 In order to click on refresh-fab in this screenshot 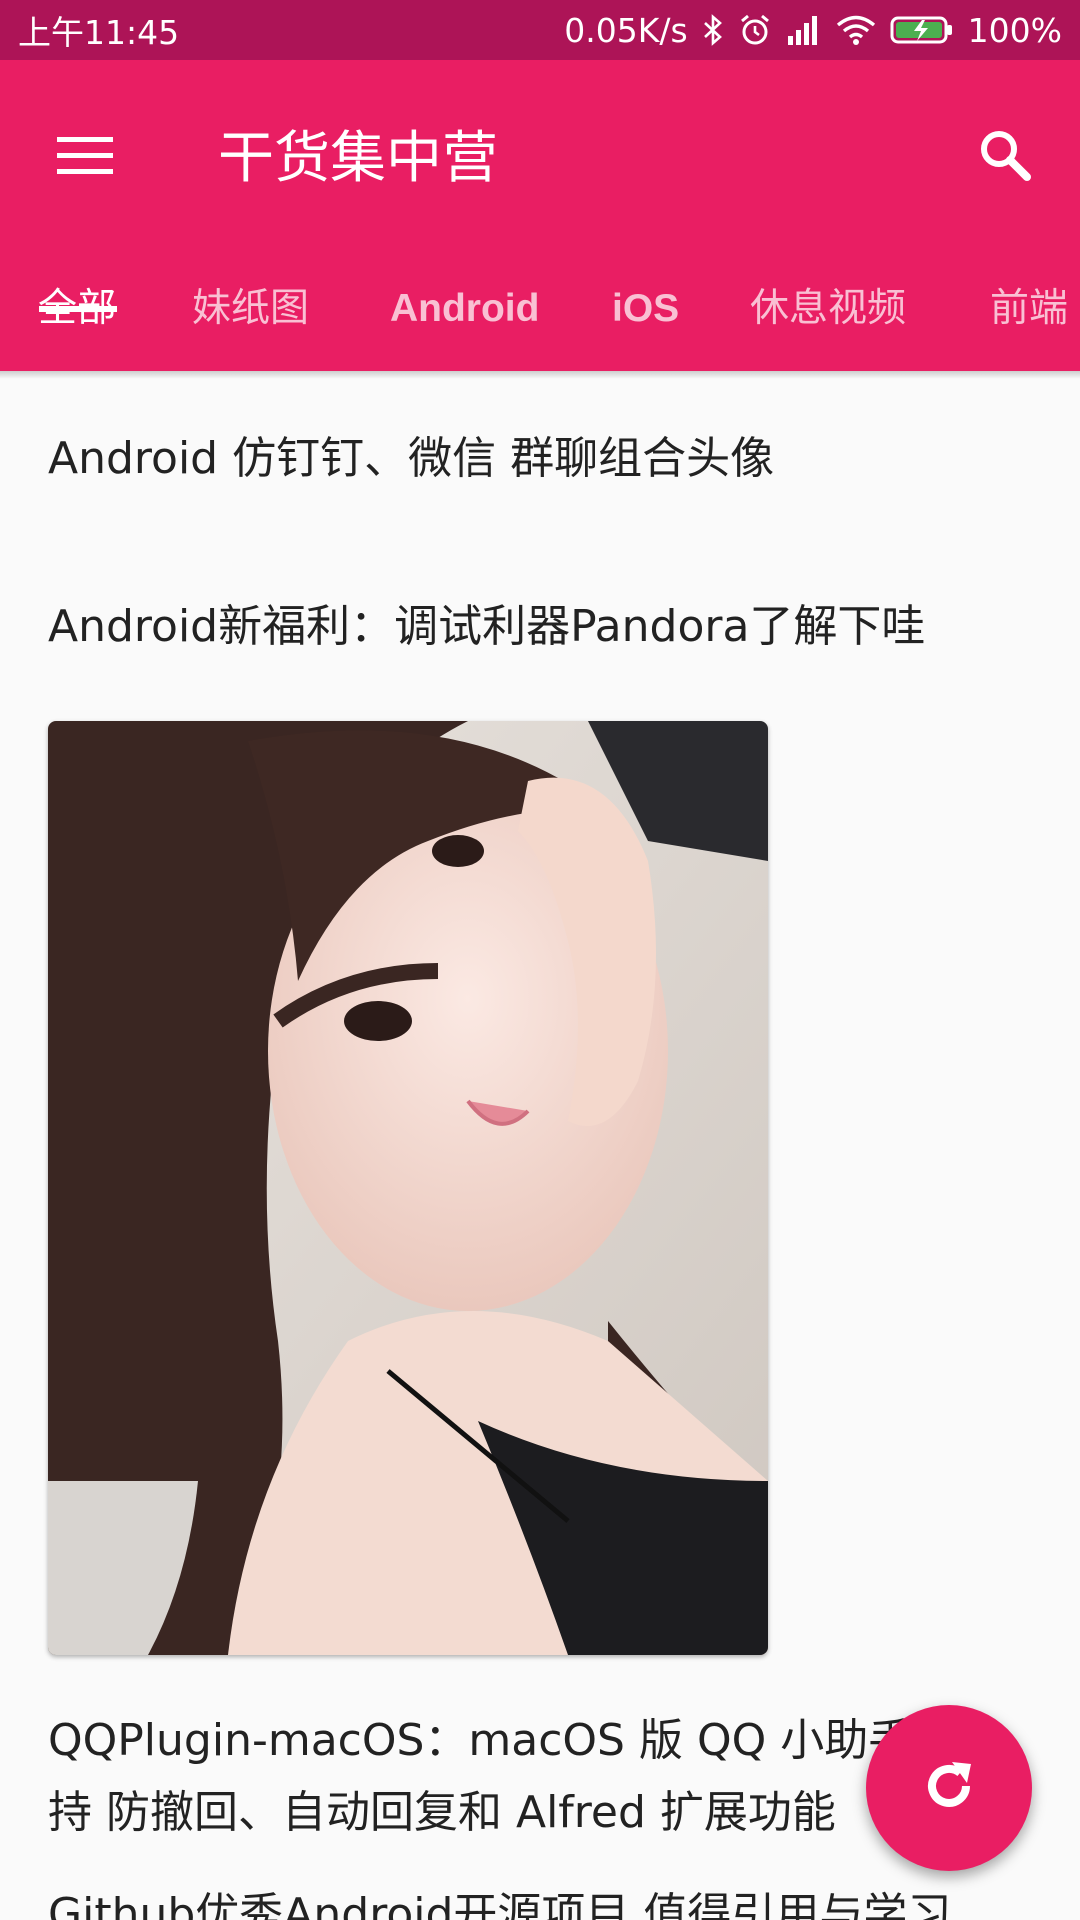, I will do `click(949, 1788)`.